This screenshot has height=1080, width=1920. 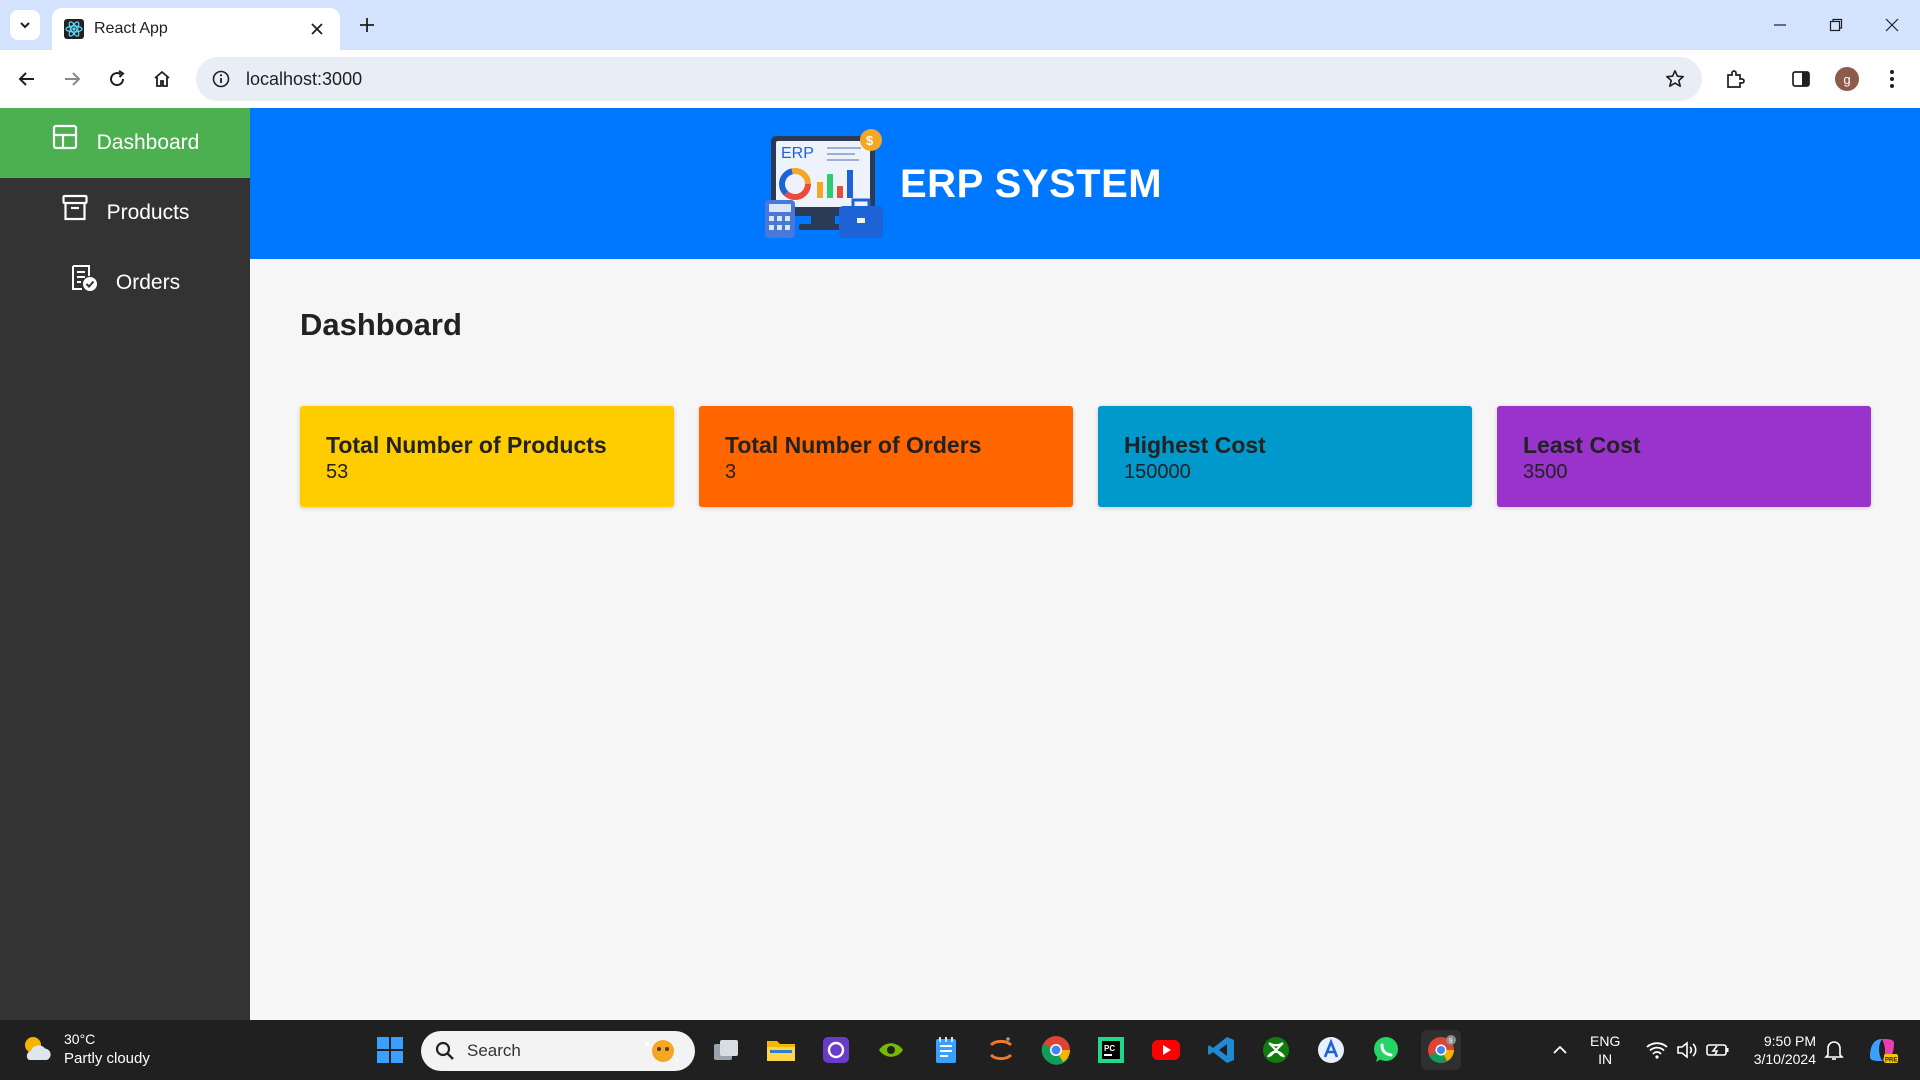 I want to click on pycharm-button: PC, so click(x=1111, y=1050).